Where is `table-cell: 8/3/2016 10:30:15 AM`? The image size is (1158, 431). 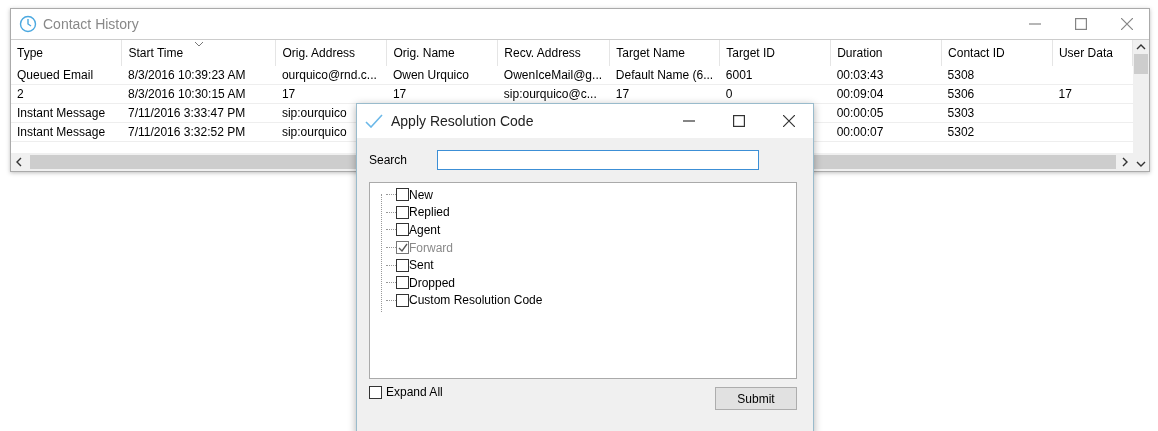
table-cell: 8/3/2016 10:30:15 AM is located at coordinates (186, 94).